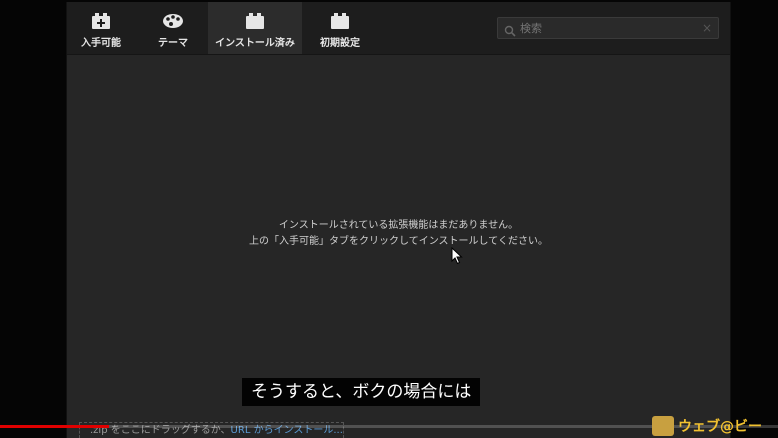  What do you see at coordinates (398, 241) in the screenshot?
I see `empty-message-line2: 上の「入手可能」タブをクリックしてインストールしてください。` at bounding box center [398, 241].